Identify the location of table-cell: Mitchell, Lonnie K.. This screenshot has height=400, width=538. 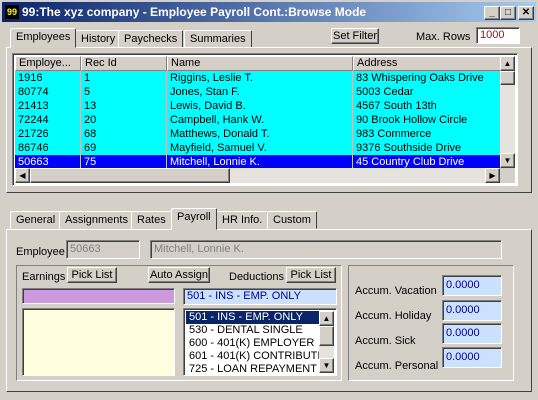
(260, 161).